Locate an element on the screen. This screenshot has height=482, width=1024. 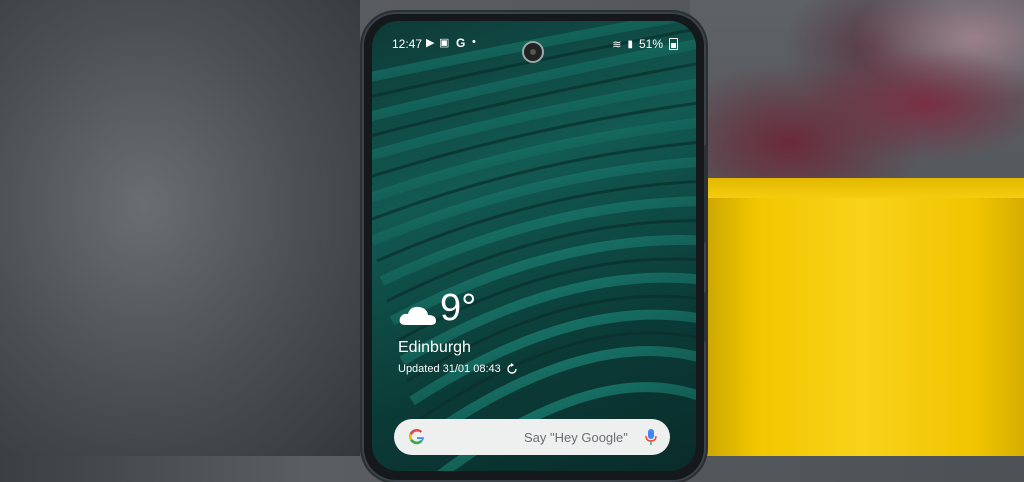
weather-temperature: 9° is located at coordinates (458, 308).